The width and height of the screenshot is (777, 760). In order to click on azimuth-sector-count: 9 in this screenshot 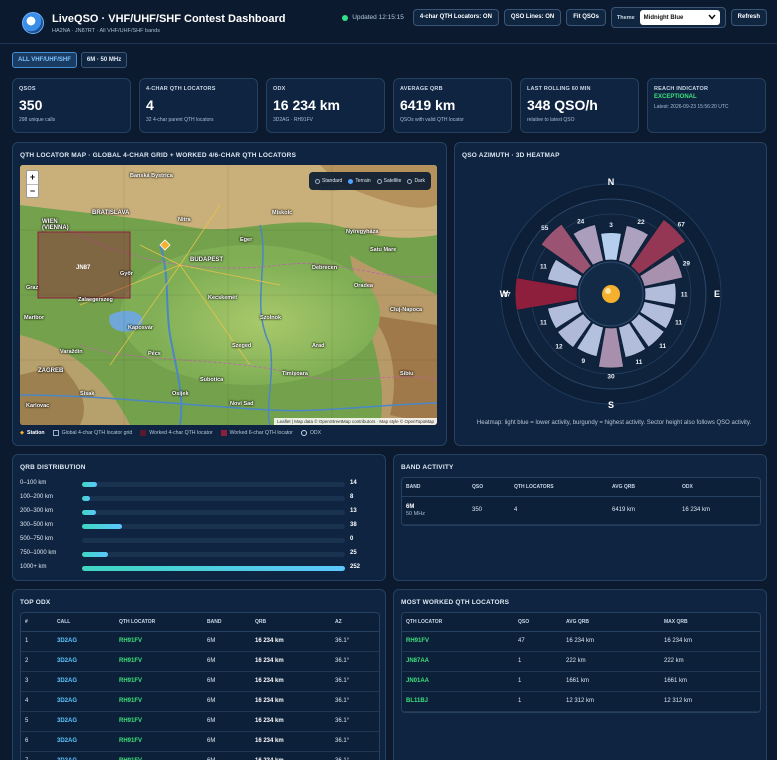, I will do `click(584, 361)`.